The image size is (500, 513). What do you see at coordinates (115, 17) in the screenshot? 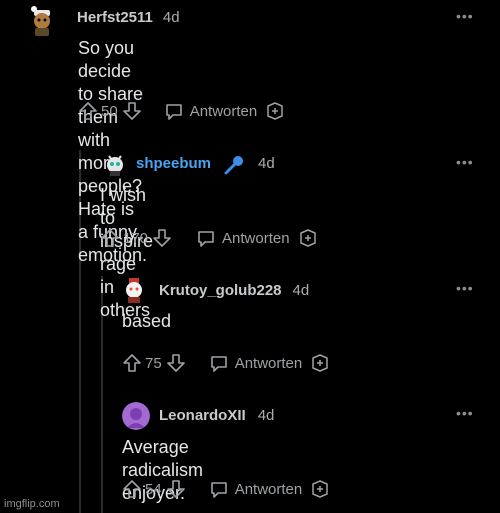
I see `username: Herfst2511` at bounding box center [115, 17].